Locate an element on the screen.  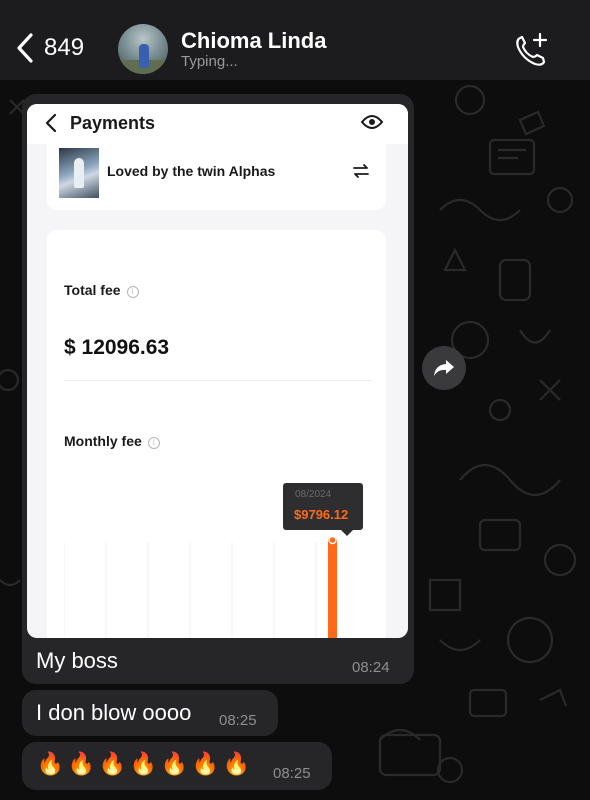
chart-tooltip: 08/2024 $9796.12 is located at coordinates (323, 509).